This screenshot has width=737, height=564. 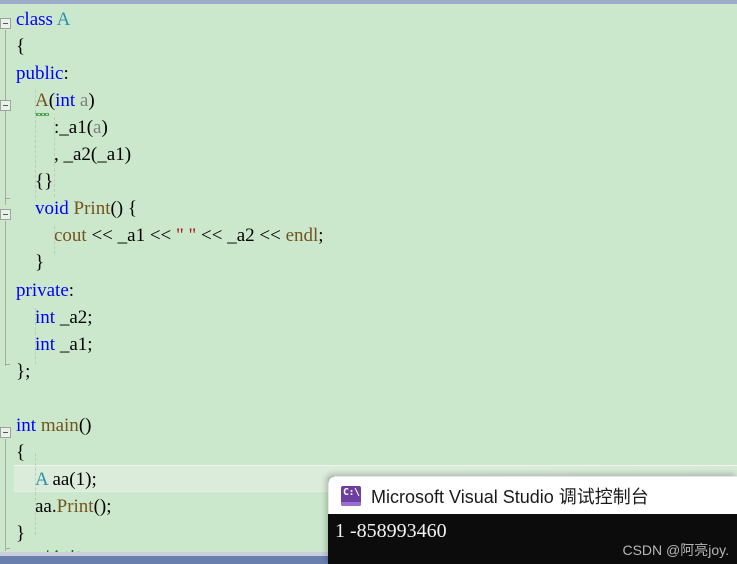 What do you see at coordinates (186, 236) in the screenshot?
I see `code-token: " "` at bounding box center [186, 236].